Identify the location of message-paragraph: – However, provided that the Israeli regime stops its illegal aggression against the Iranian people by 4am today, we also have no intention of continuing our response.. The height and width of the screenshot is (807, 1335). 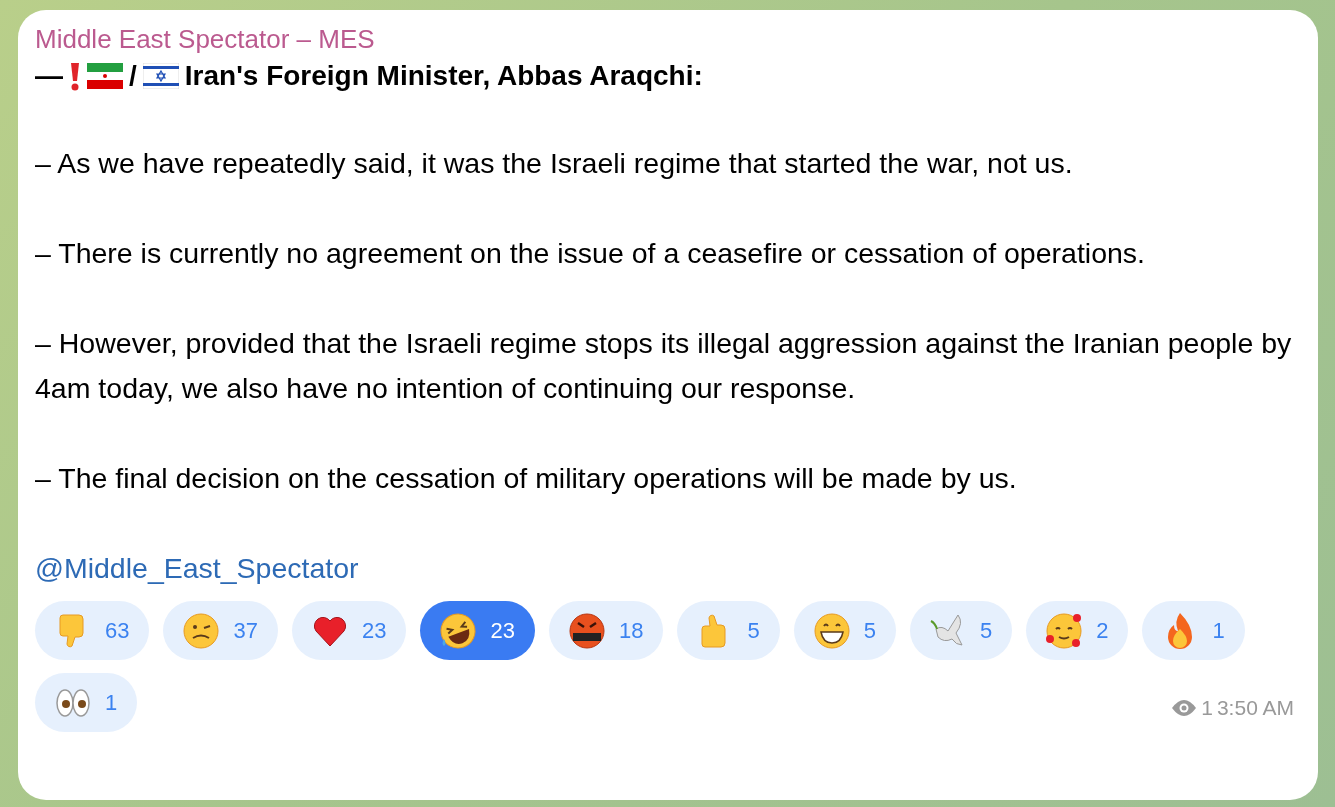
(664, 366).